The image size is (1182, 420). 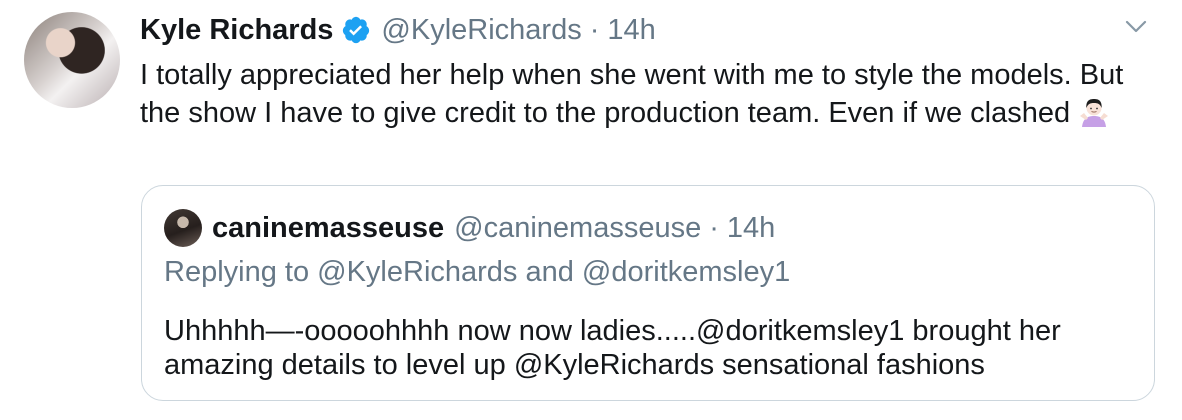 What do you see at coordinates (1094, 112) in the screenshot?
I see `person-shrugging-emoji-icon` at bounding box center [1094, 112].